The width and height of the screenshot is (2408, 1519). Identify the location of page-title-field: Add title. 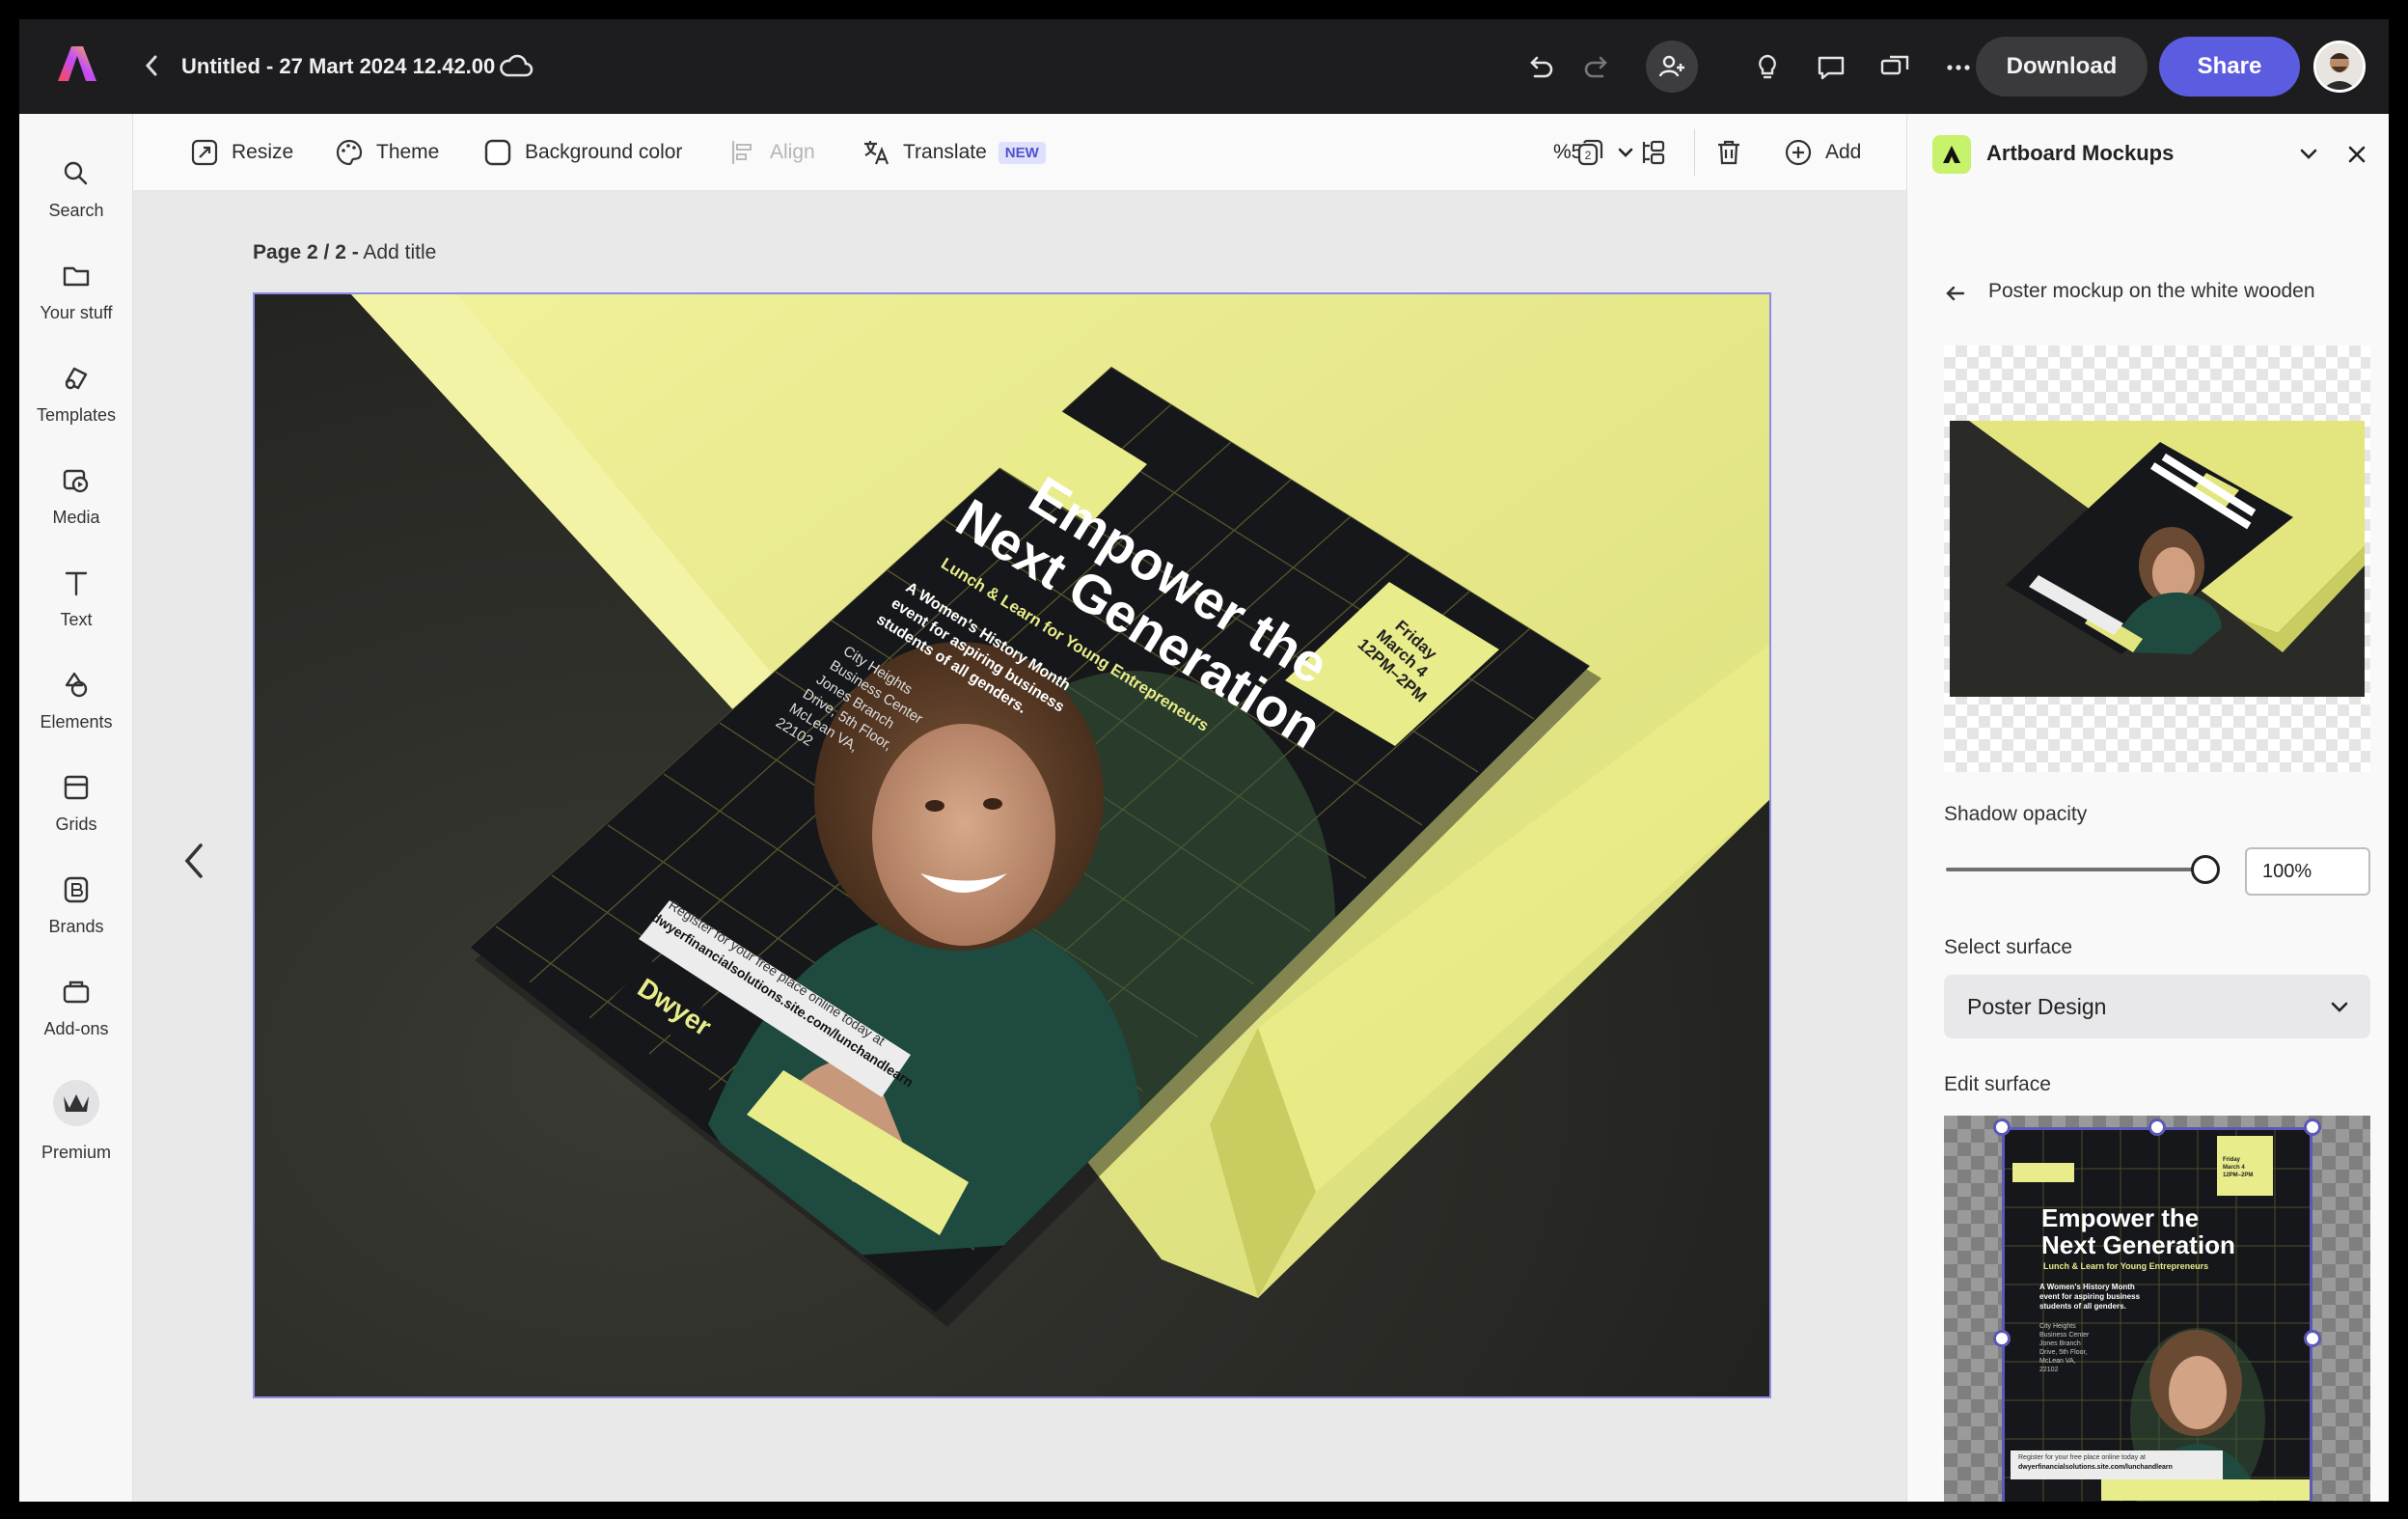
(399, 252).